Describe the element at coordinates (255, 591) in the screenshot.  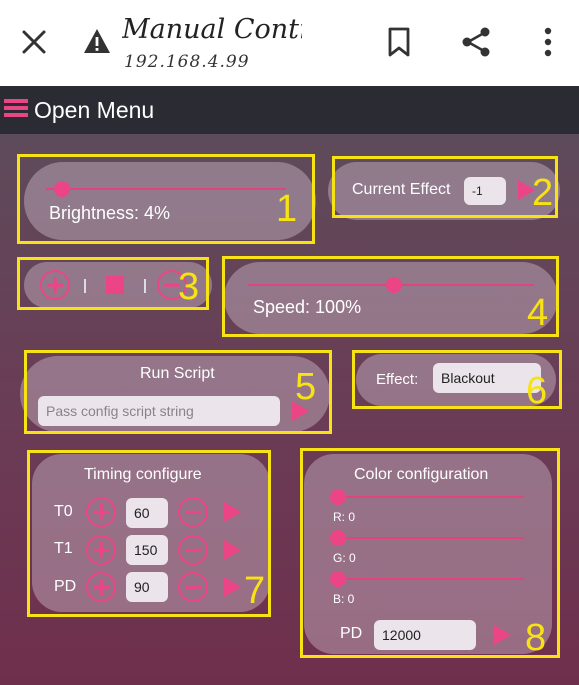
I see `annotation-number-7: 7` at that location.